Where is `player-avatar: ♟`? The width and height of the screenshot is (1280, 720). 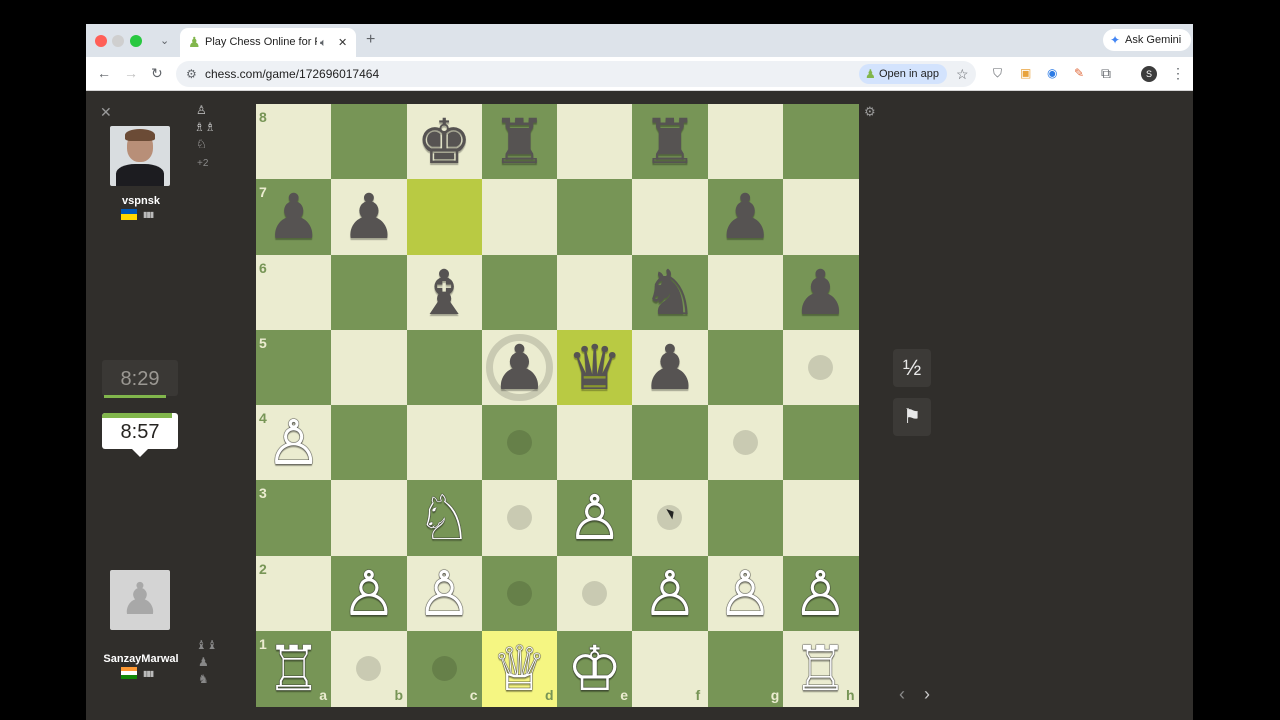
player-avatar: ♟ is located at coordinates (140, 600).